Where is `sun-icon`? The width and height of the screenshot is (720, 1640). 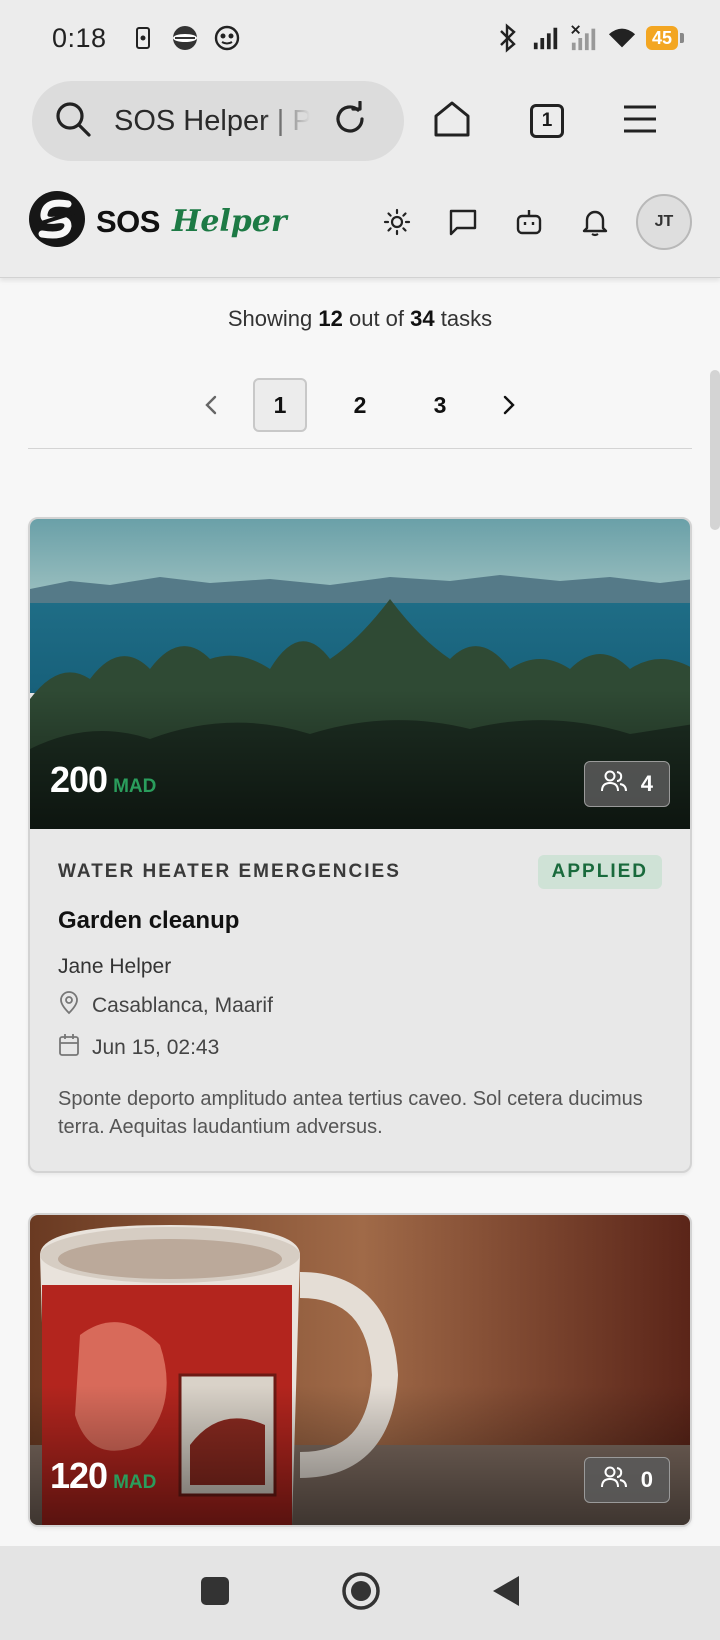 sun-icon is located at coordinates (397, 222).